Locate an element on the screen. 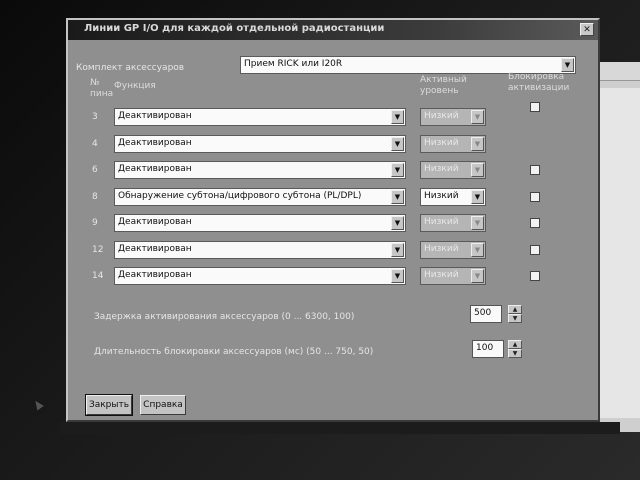 The image size is (640, 480). pin-number: 8 is located at coordinates (95, 197).